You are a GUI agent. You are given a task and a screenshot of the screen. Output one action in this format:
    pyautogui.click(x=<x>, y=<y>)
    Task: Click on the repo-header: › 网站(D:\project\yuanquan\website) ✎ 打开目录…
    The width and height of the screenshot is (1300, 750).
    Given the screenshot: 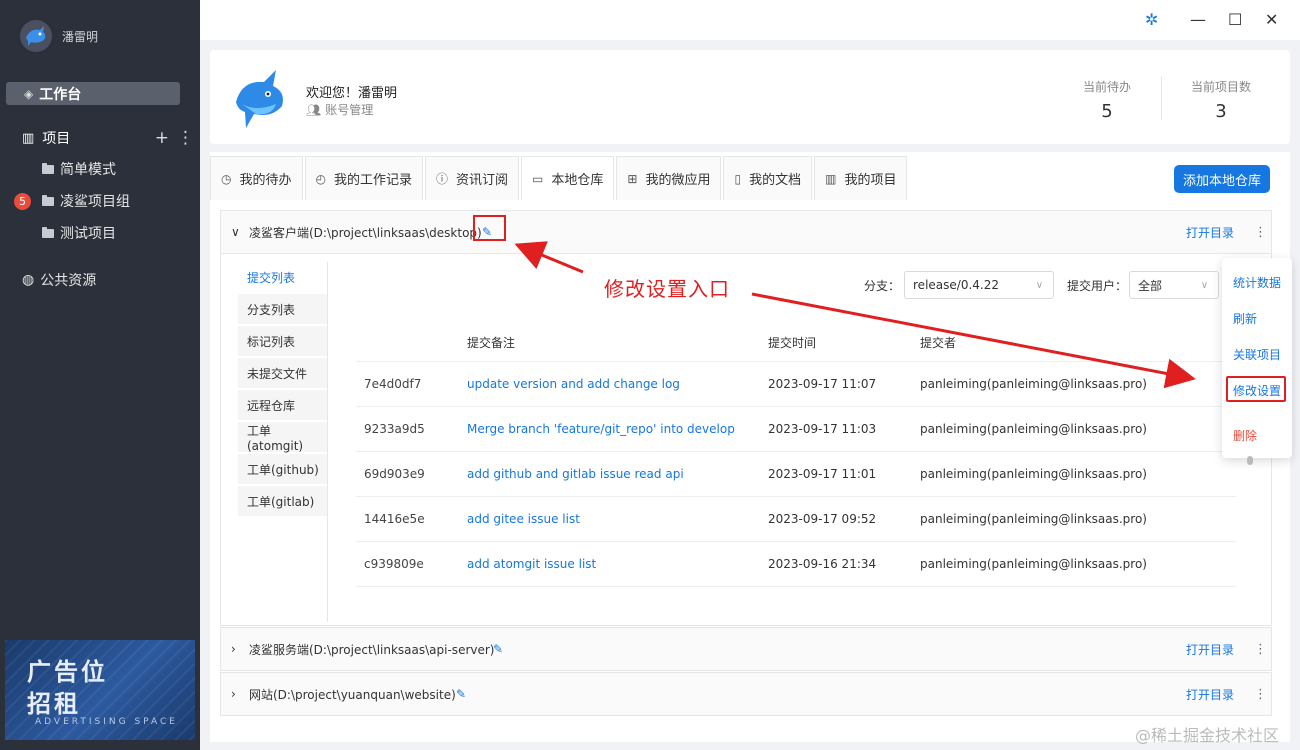 What is the action you would take?
    pyautogui.click(x=746, y=694)
    